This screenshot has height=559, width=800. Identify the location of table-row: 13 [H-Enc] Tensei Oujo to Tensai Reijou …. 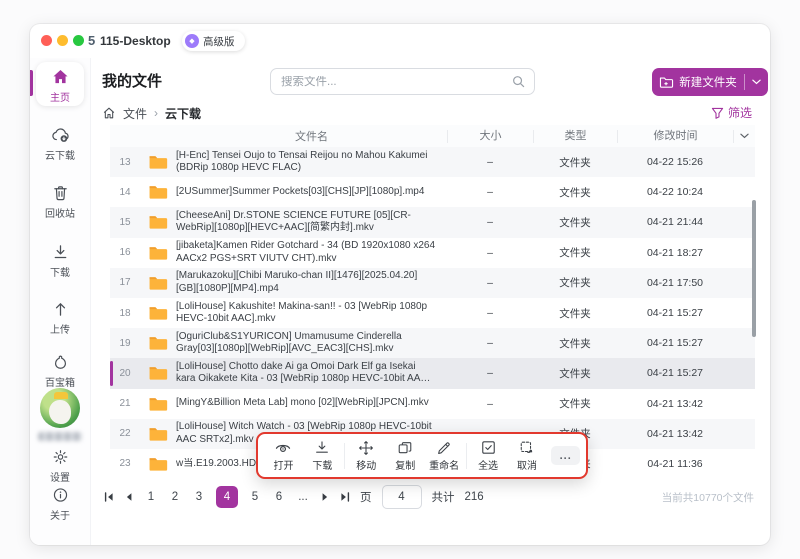
(432, 162).